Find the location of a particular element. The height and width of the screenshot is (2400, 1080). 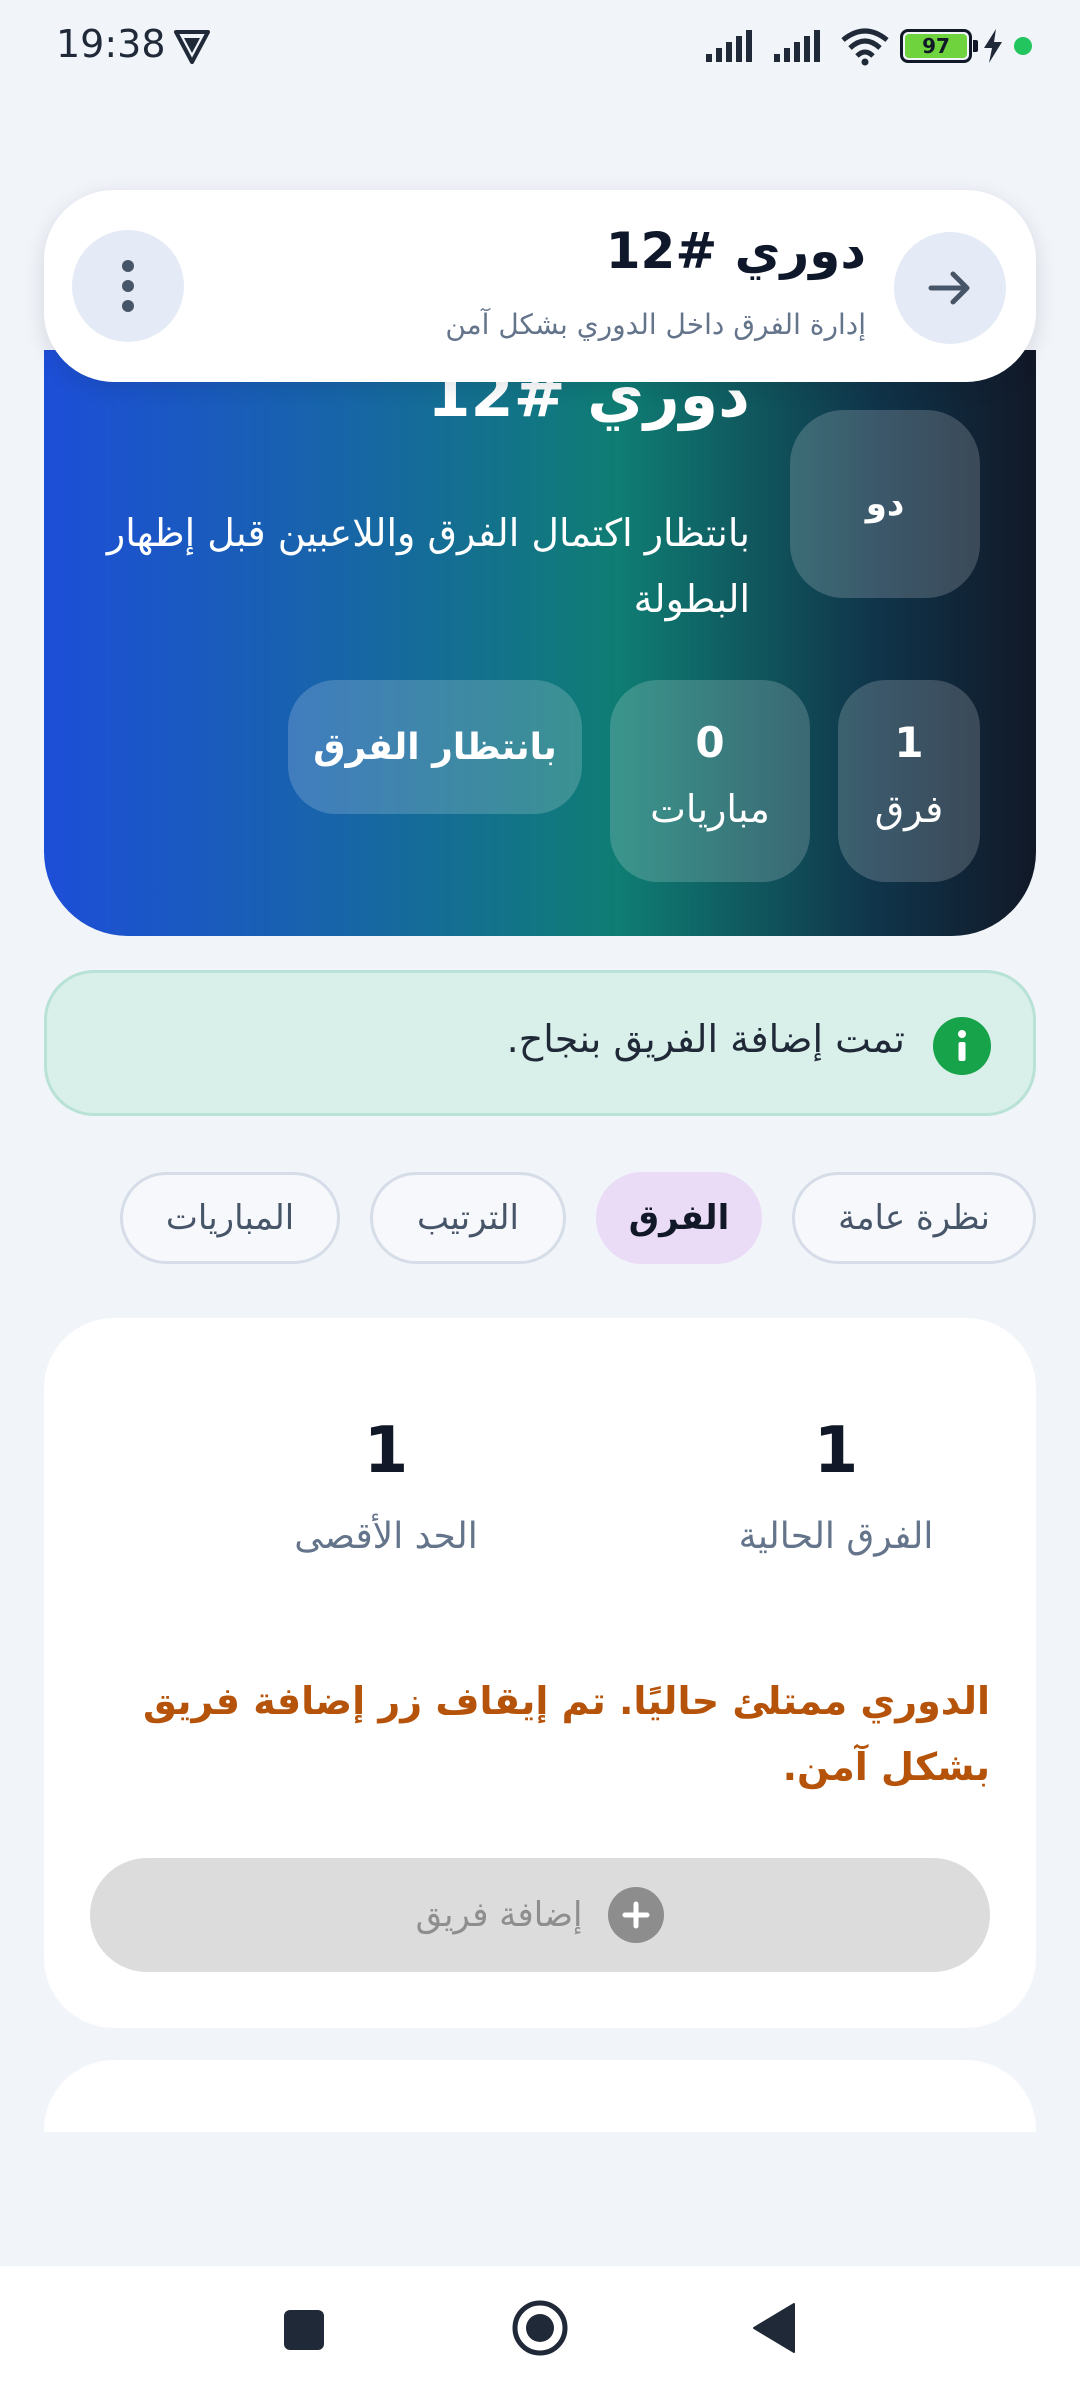

status-icons: 97 is located at coordinates (868, 46).